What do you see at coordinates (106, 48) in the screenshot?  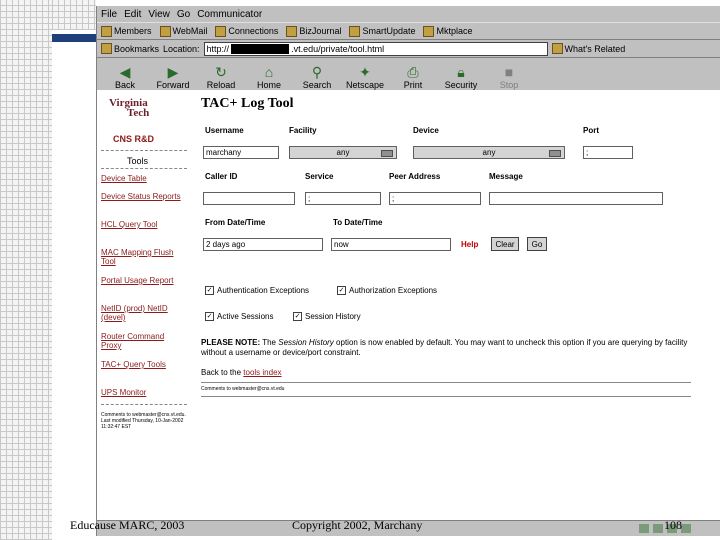 I see `bookmarks-icon` at bounding box center [106, 48].